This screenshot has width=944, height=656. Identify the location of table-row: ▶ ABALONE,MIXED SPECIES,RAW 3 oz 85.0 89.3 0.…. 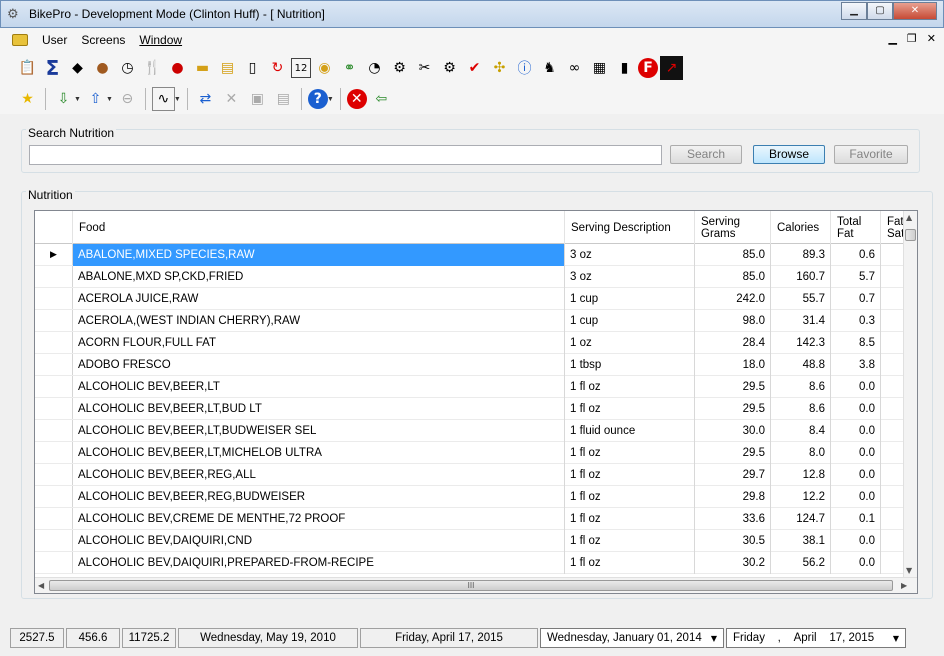
(470, 255).